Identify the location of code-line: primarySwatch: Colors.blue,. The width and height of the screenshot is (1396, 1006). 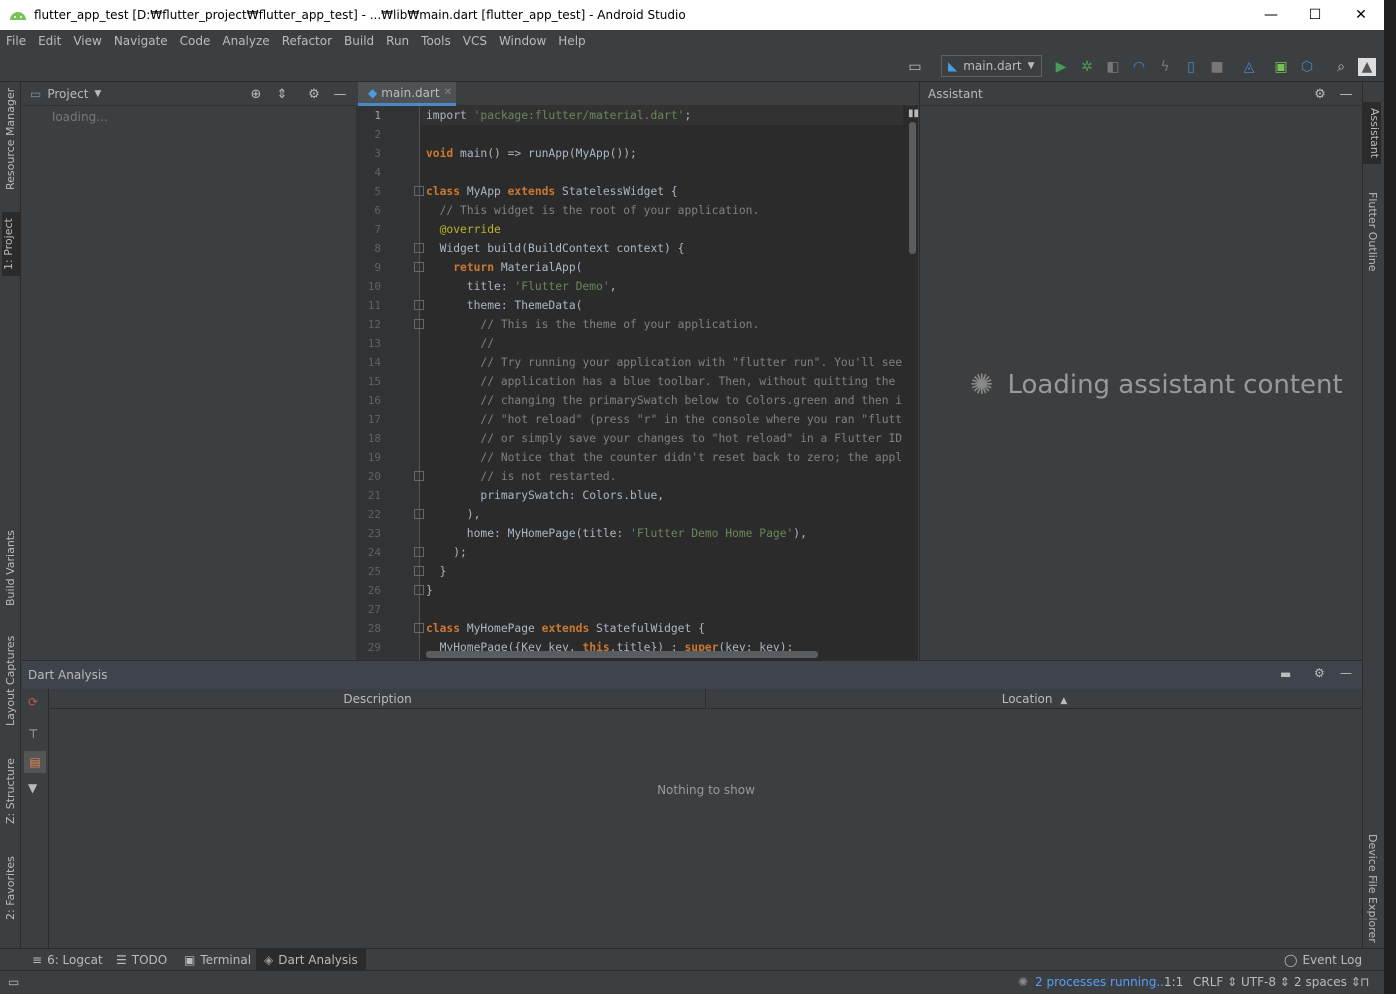
(662, 495).